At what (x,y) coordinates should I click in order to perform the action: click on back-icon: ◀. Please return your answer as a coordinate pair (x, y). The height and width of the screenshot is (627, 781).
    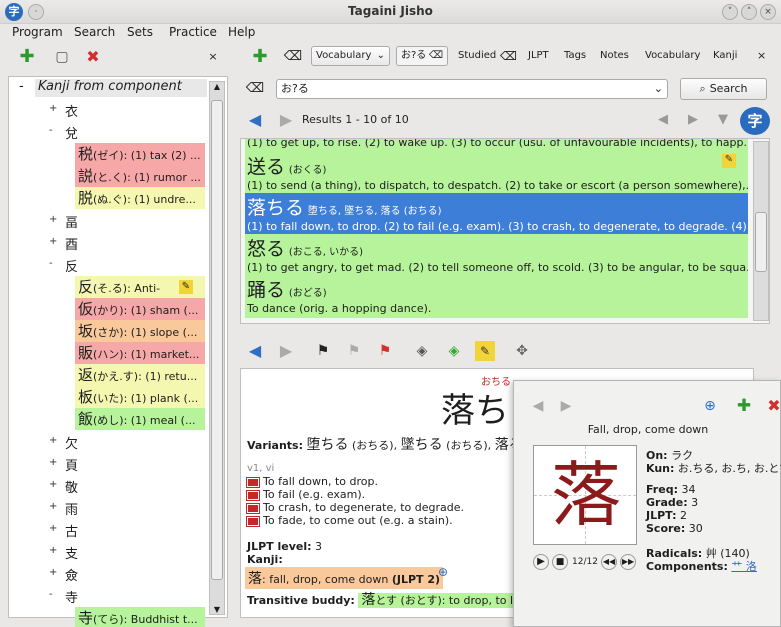
    Looking at the image, I should click on (255, 120).